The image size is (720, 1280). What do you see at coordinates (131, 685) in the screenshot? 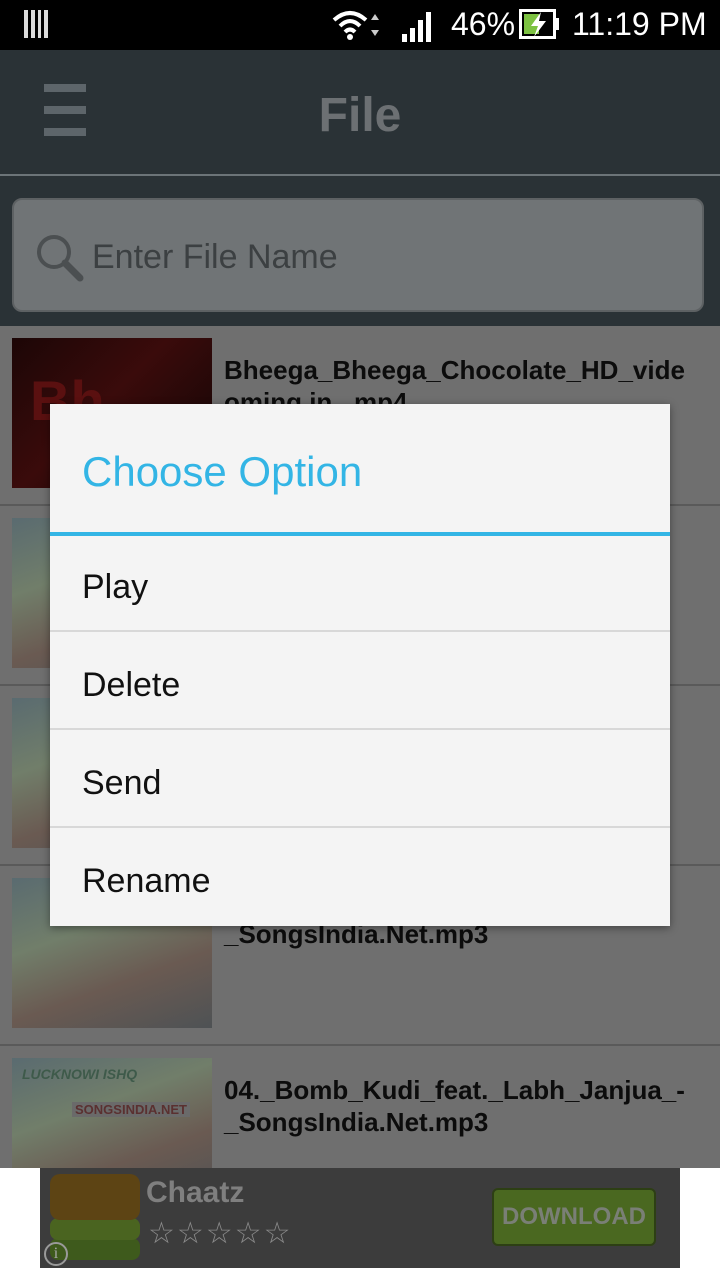
I see `option-label: Delete` at bounding box center [131, 685].